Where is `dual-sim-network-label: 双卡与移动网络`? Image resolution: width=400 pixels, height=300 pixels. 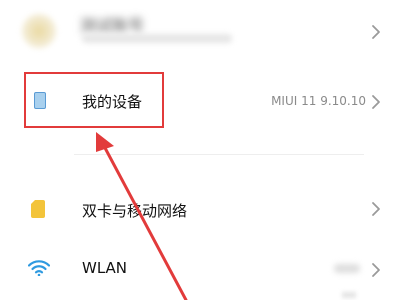
dual-sim-network-label: 双卡与移动网络 is located at coordinates (135, 211).